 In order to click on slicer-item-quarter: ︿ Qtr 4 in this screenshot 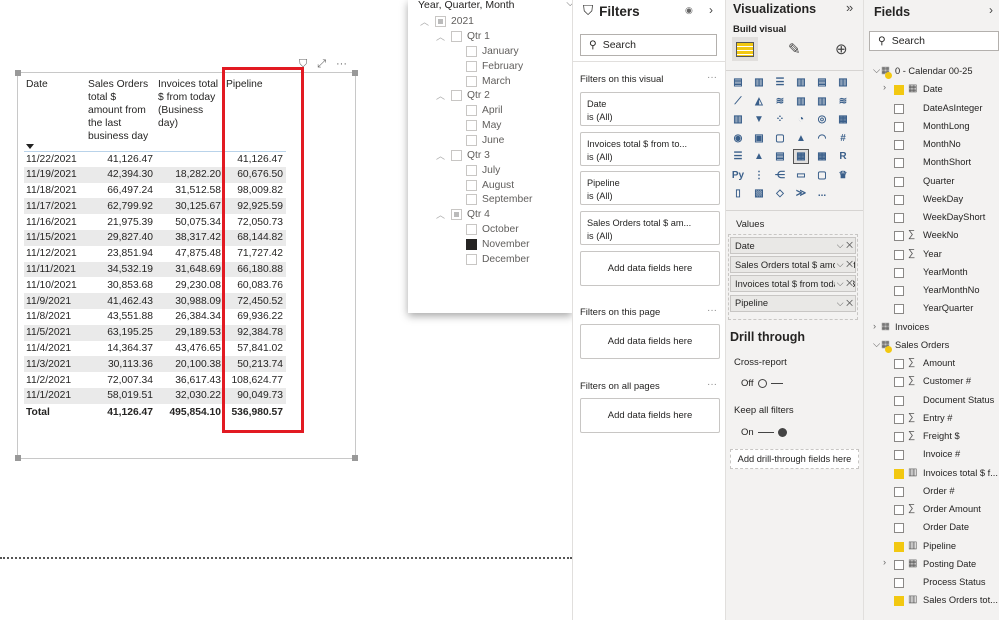, I will do `click(463, 215)`.